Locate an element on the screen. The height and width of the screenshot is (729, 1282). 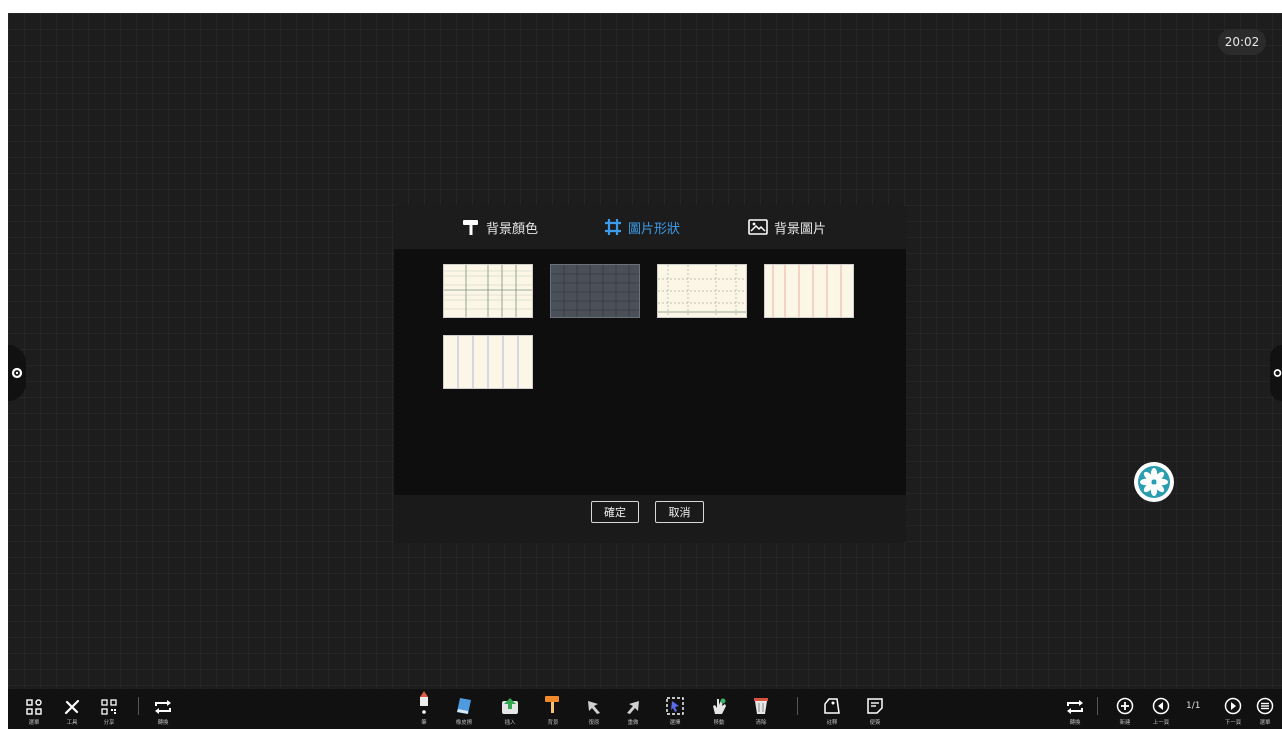
apps-icon is located at coordinates (34, 707).